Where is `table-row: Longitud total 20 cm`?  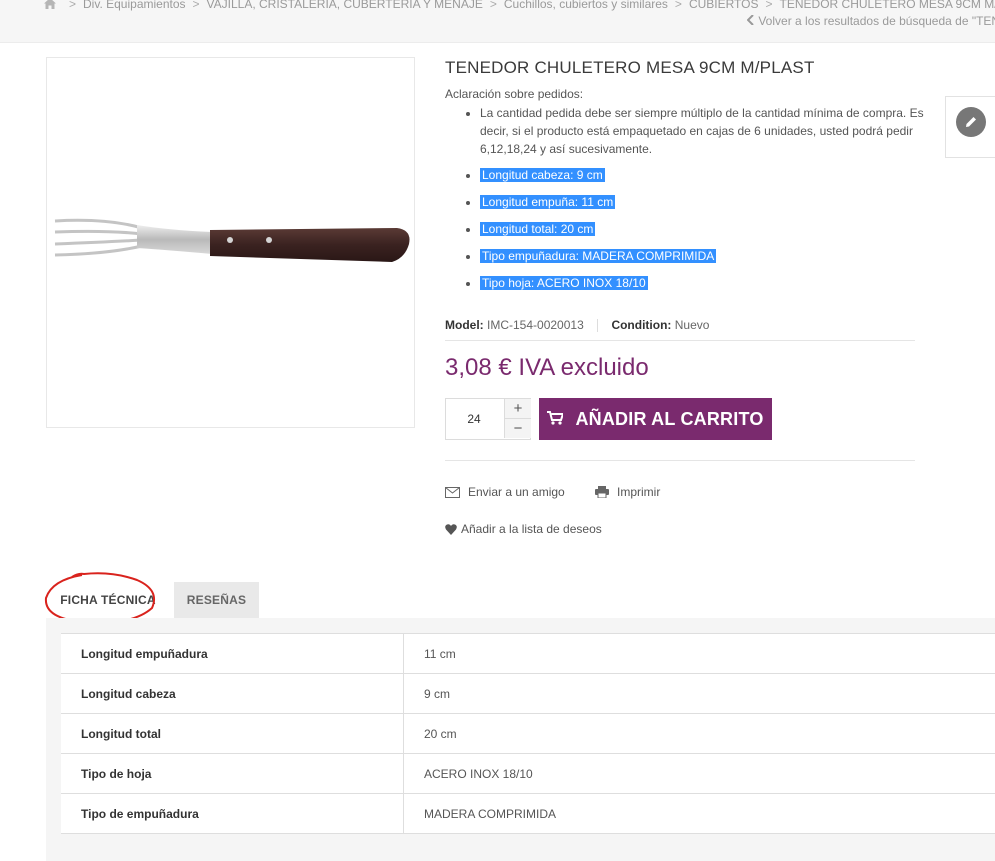
table-row: Longitud total 20 cm is located at coordinates (528, 733).